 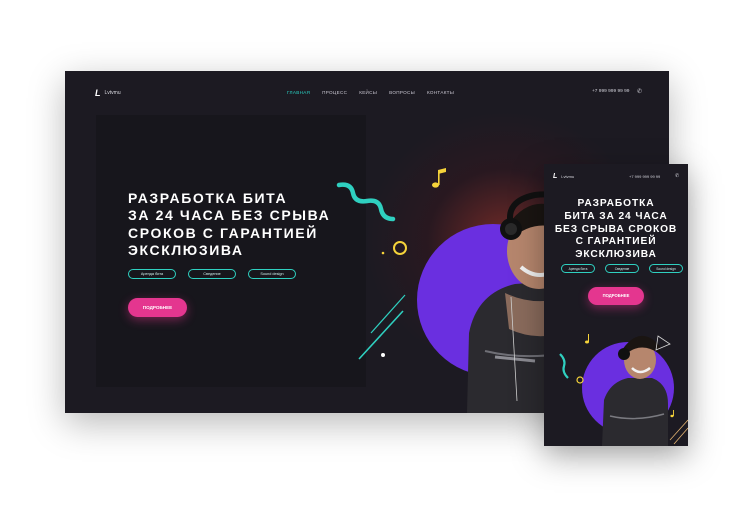 What do you see at coordinates (298, 92) in the screenshot?
I see `nav-item-home: Главная` at bounding box center [298, 92].